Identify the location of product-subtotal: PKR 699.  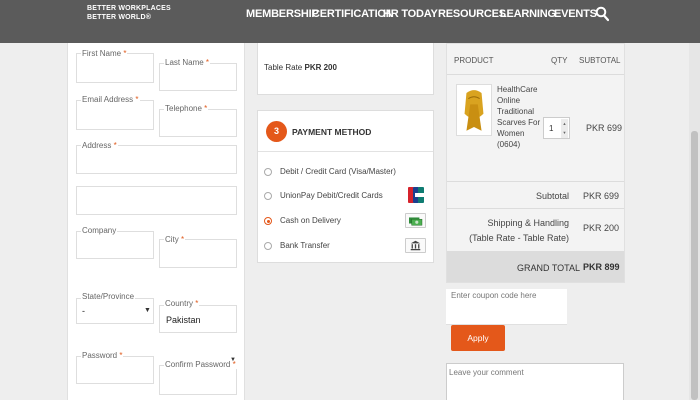
(604, 128).